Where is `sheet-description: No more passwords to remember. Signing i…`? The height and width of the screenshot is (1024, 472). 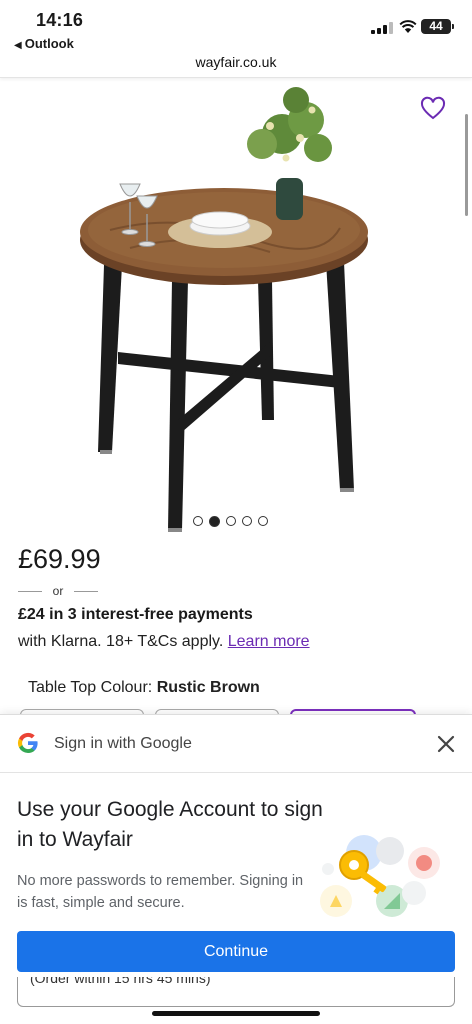 sheet-description: No more passwords to remember. Signing i… is located at coordinates (160, 892).